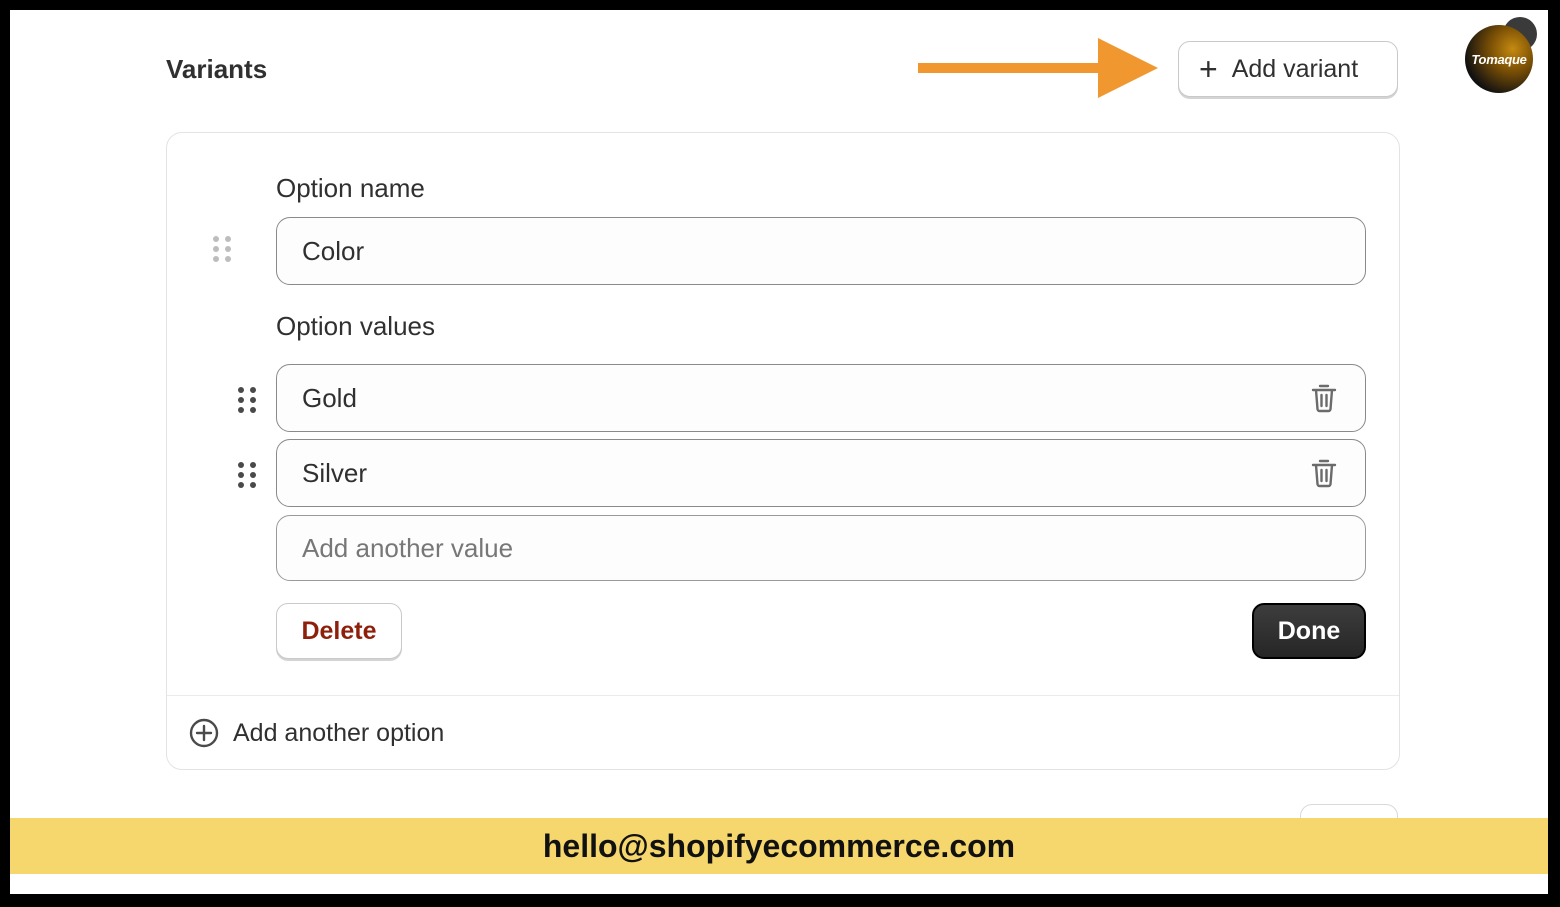 The height and width of the screenshot is (907, 1560). What do you see at coordinates (355, 326) in the screenshot?
I see `option-values-label: Option values` at bounding box center [355, 326].